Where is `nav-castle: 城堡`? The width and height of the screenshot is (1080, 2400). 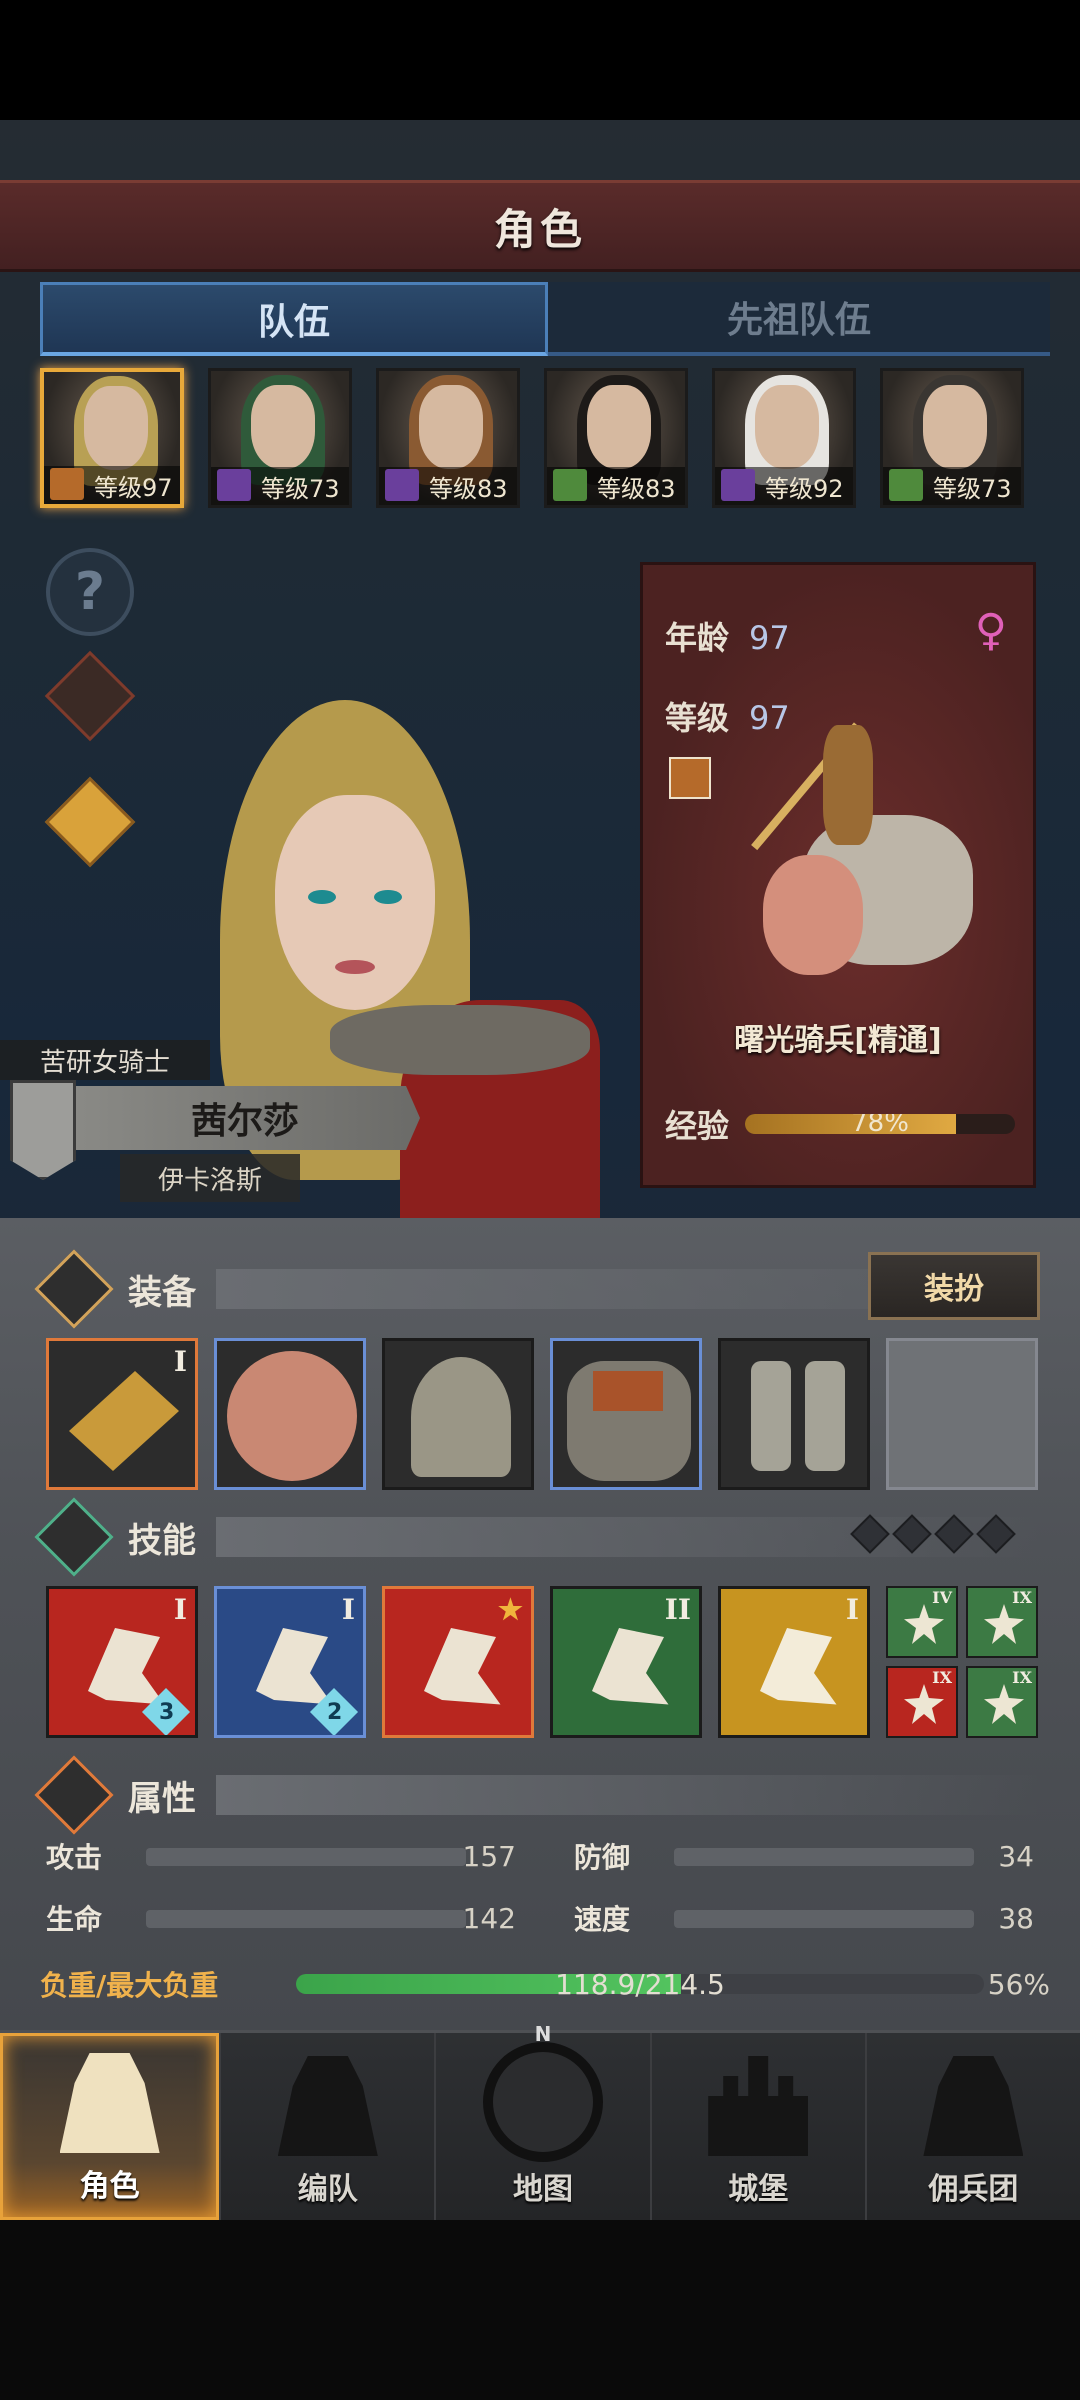 nav-castle: 城堡 is located at coordinates (757, 2126).